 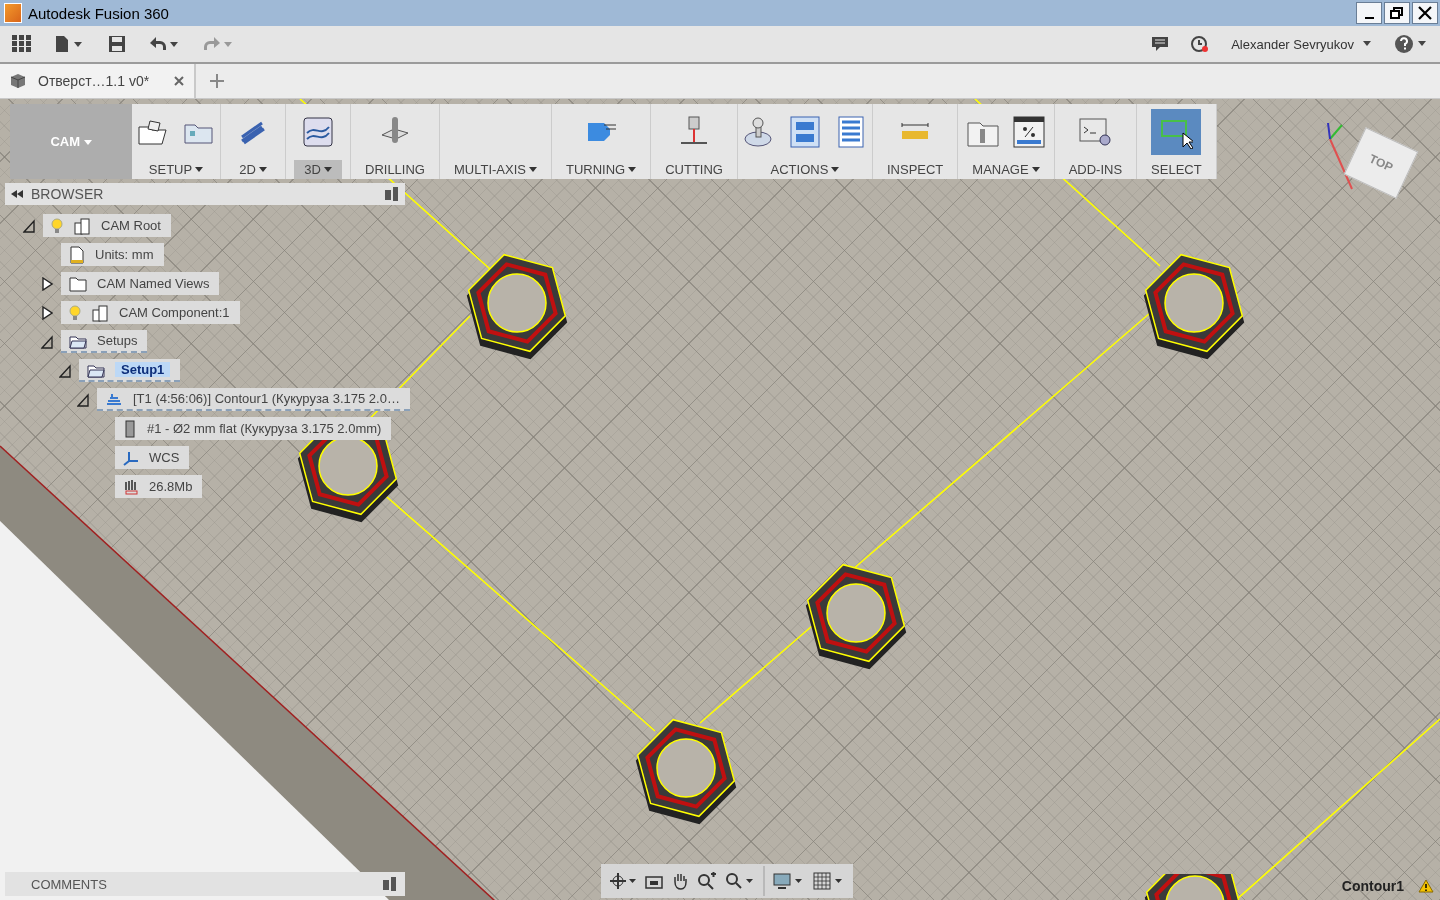 What do you see at coordinates (707, 881) in the screenshot?
I see `zoom-icon` at bounding box center [707, 881].